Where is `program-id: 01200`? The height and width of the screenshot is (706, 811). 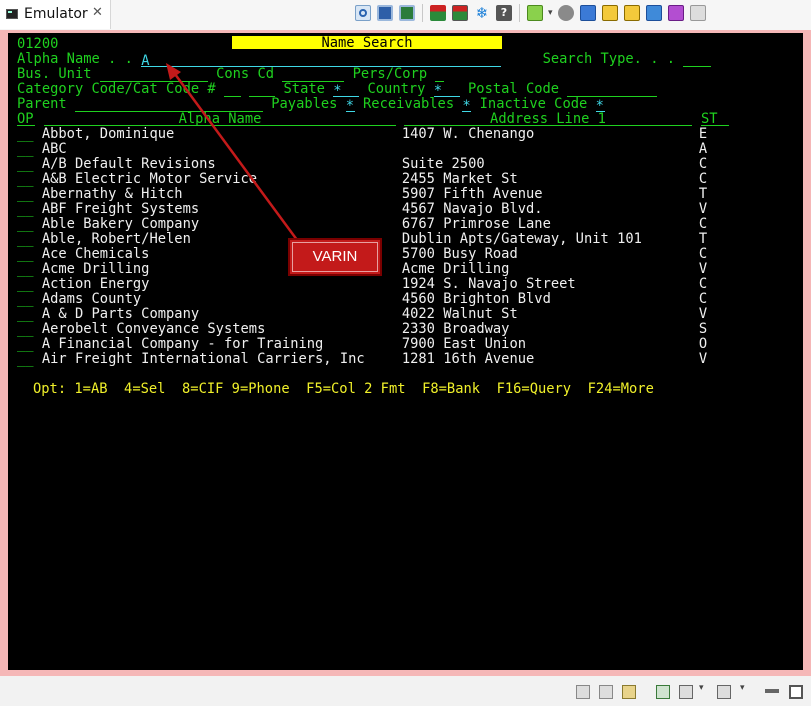 program-id: 01200 is located at coordinates (38, 44).